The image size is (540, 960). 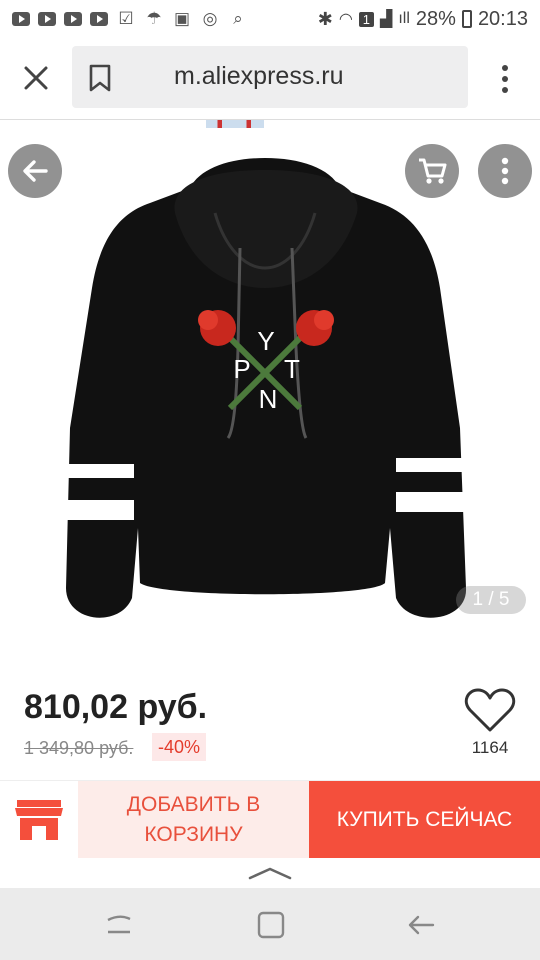 What do you see at coordinates (36, 78) in the screenshot?
I see `close-icon` at bounding box center [36, 78].